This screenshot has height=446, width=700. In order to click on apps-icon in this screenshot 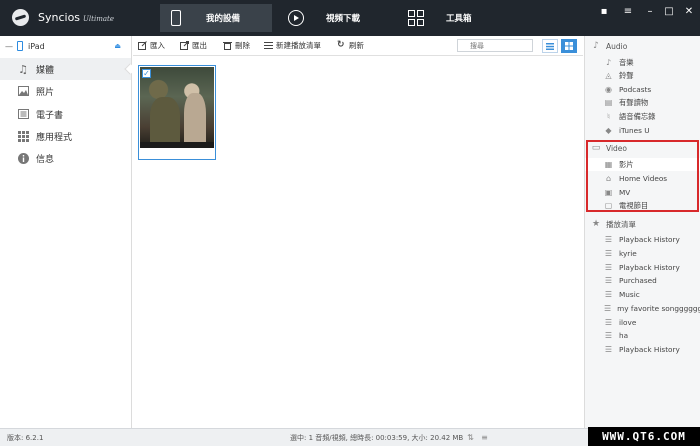, I will do `click(23, 136)`.